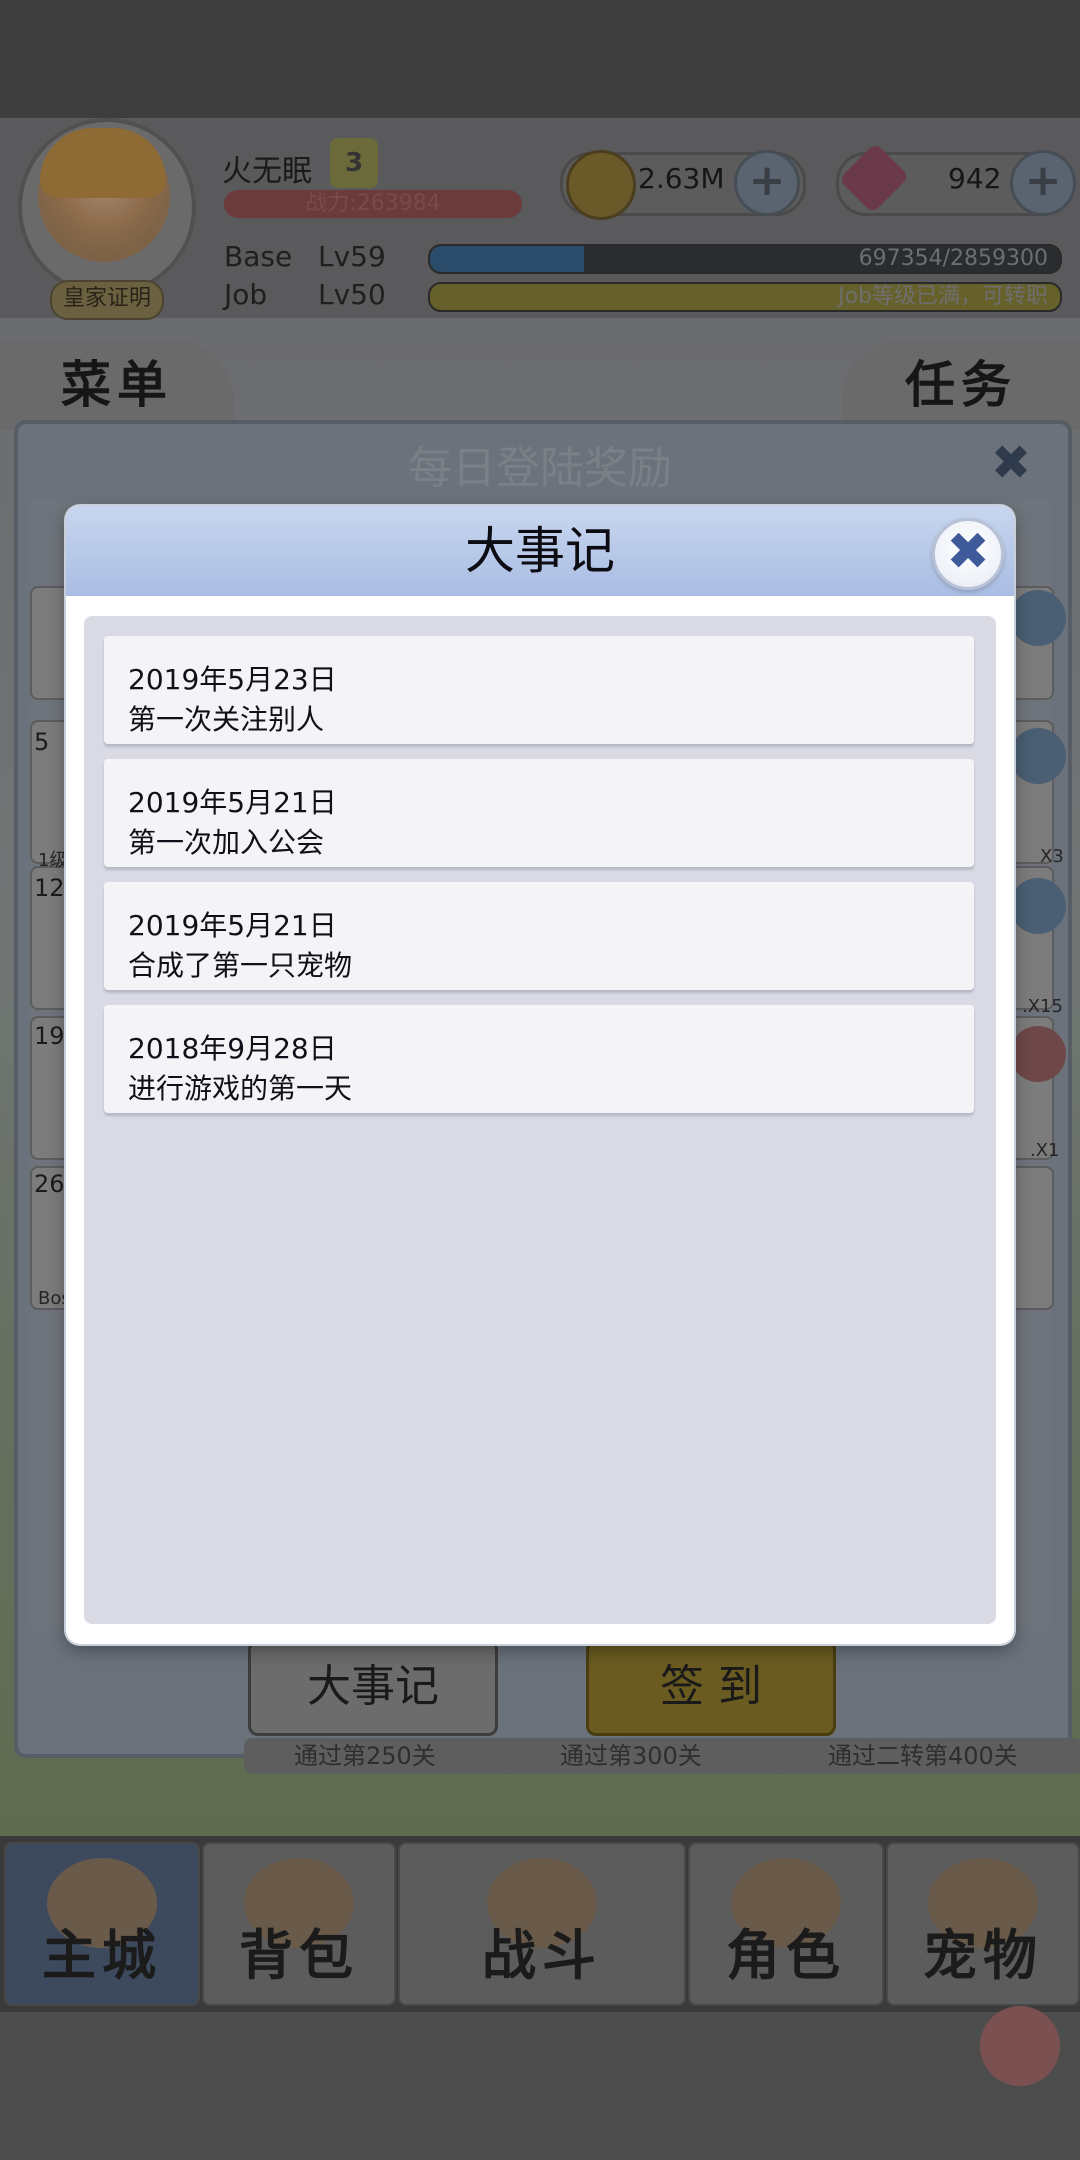  What do you see at coordinates (1032, 1238) in the screenshot?
I see `reward-cell` at bounding box center [1032, 1238].